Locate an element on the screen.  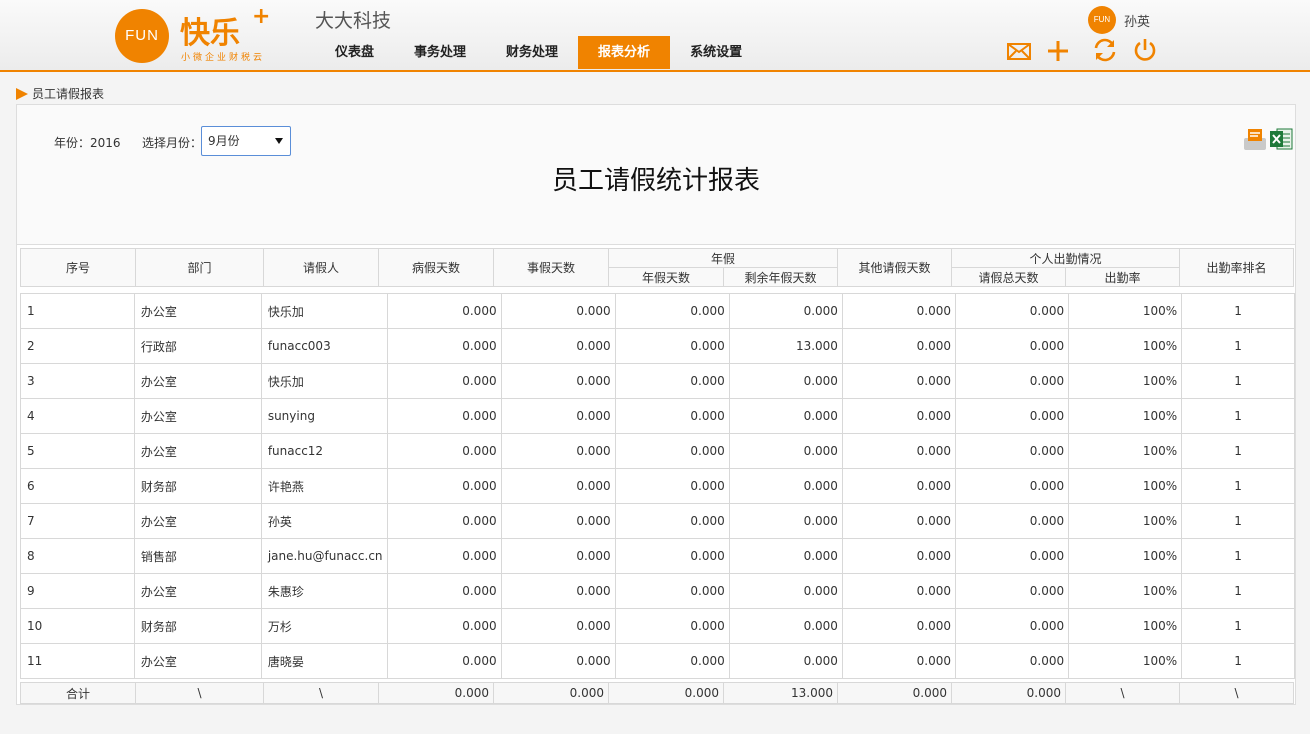
table-cell: sunying is located at coordinates (324, 416).